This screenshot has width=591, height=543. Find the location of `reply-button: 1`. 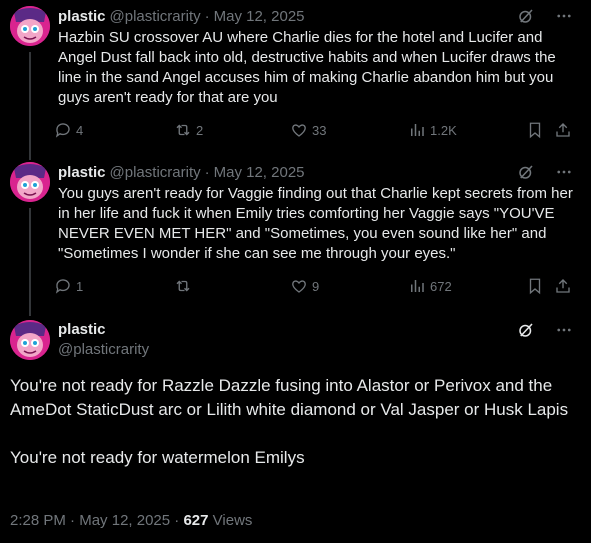

reply-button: 1 is located at coordinates (68, 286).